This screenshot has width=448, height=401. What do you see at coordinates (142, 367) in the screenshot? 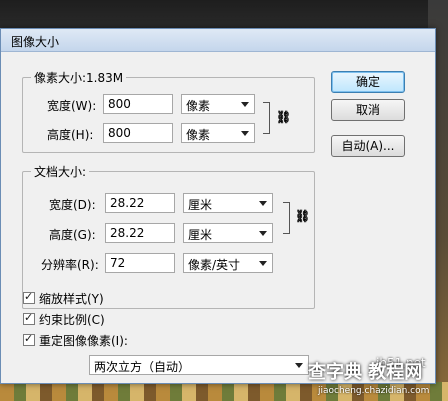
I see `resample-method-value: 两次立方（自动）` at bounding box center [142, 367].